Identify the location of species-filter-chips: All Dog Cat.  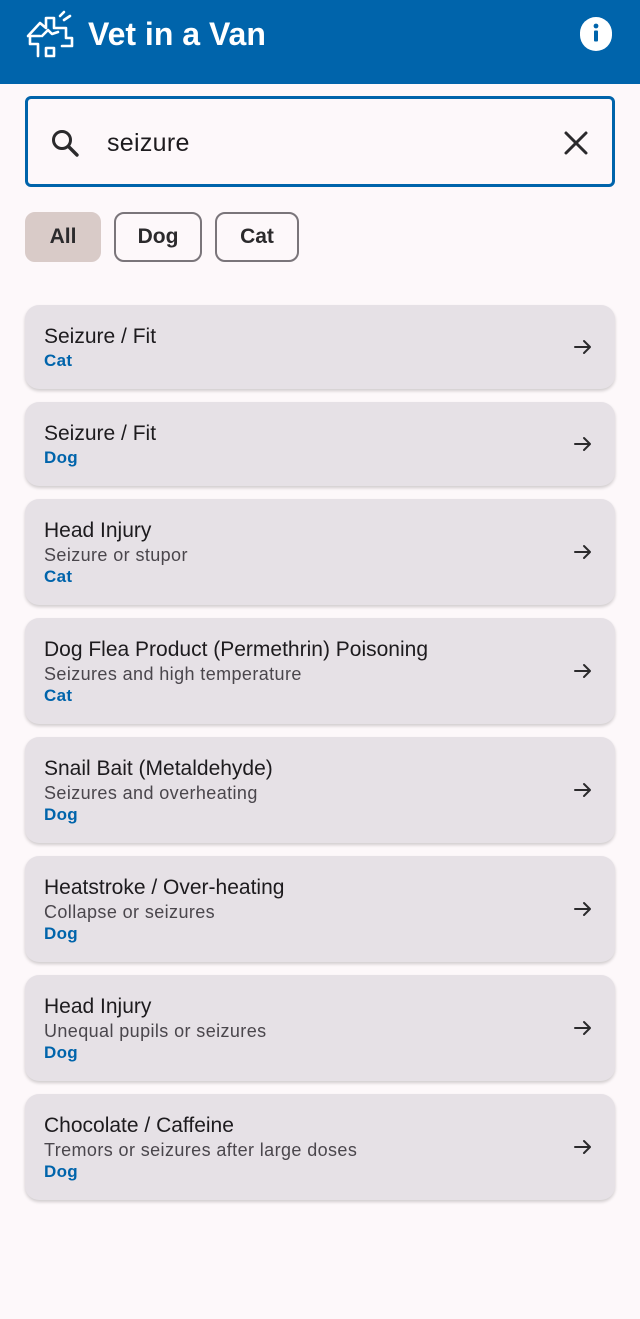
(162, 237).